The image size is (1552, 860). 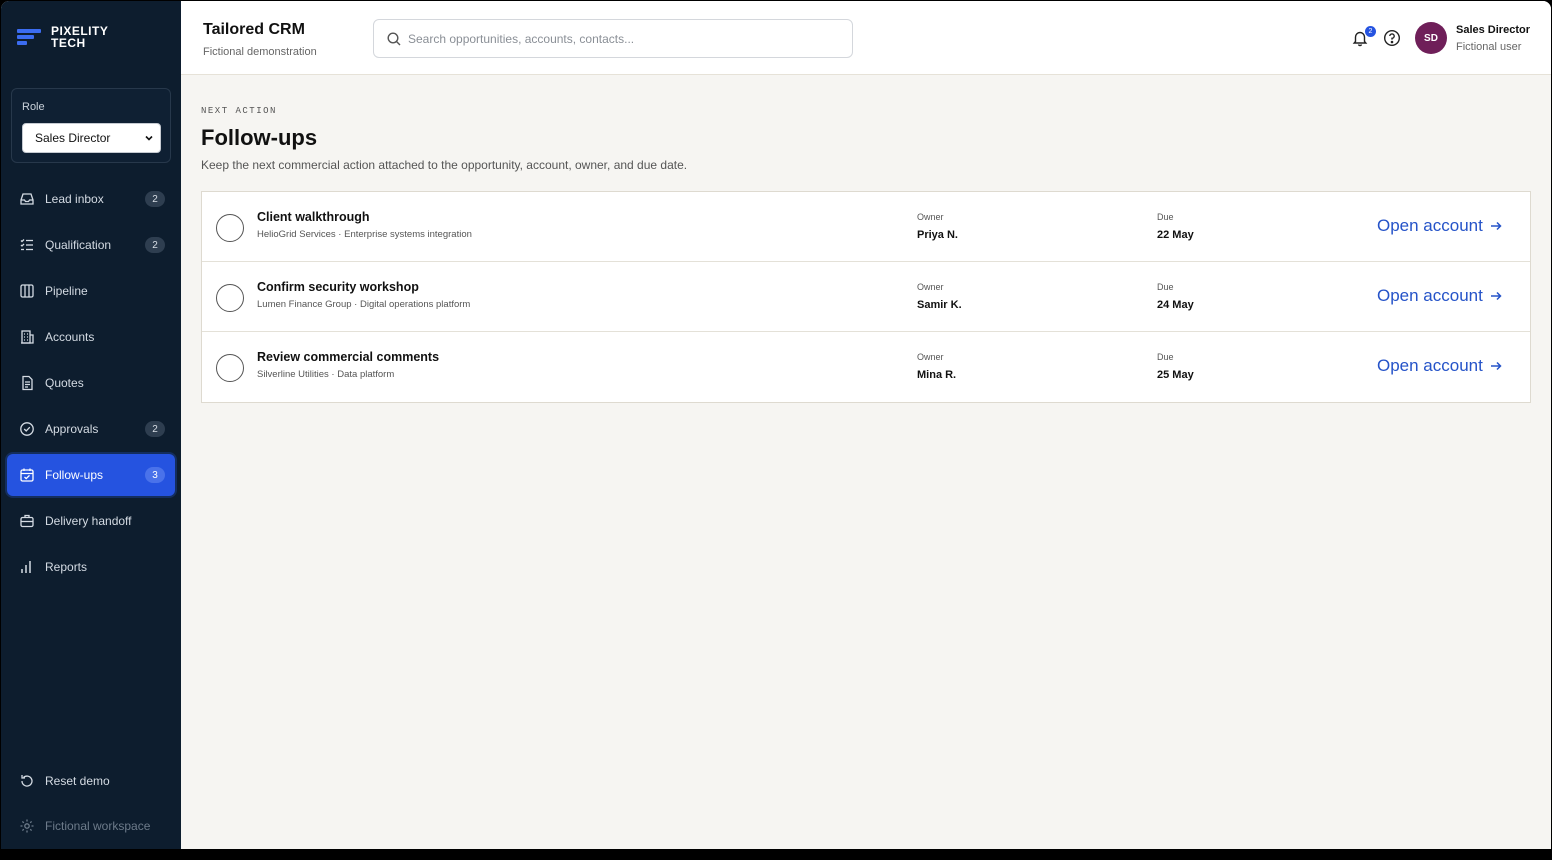 I want to click on role-label: Role, so click(x=33, y=107).